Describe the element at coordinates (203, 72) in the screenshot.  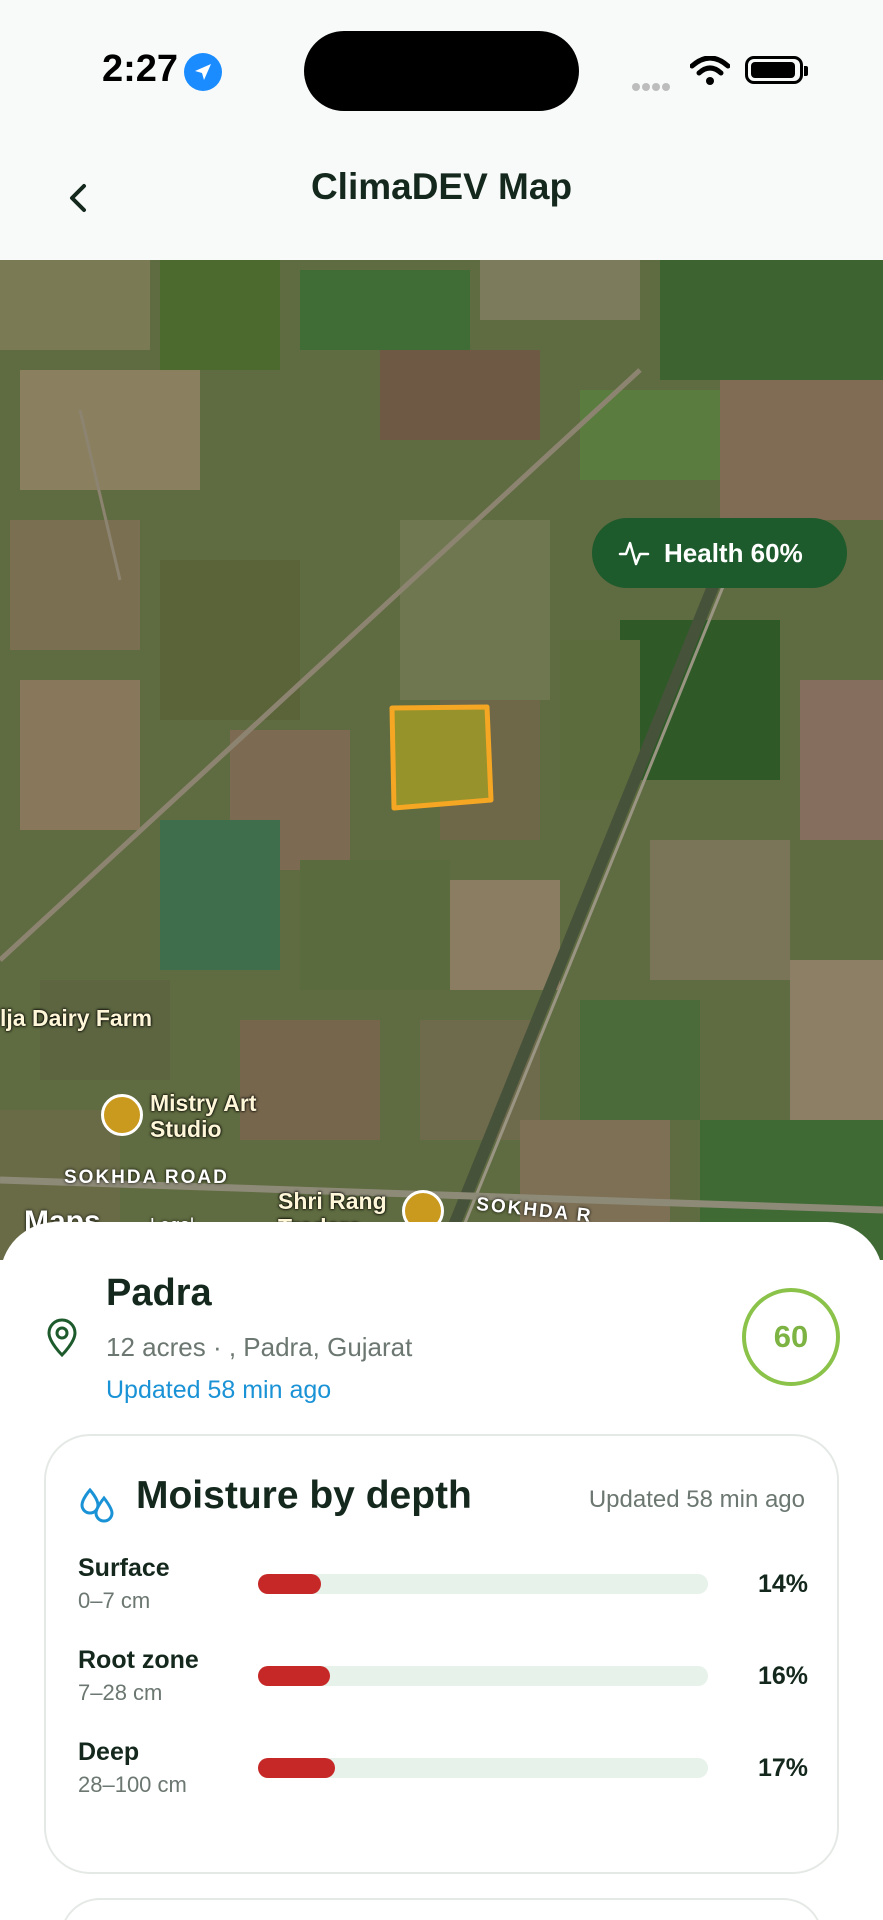
I see `location-arrow-icon` at that location.